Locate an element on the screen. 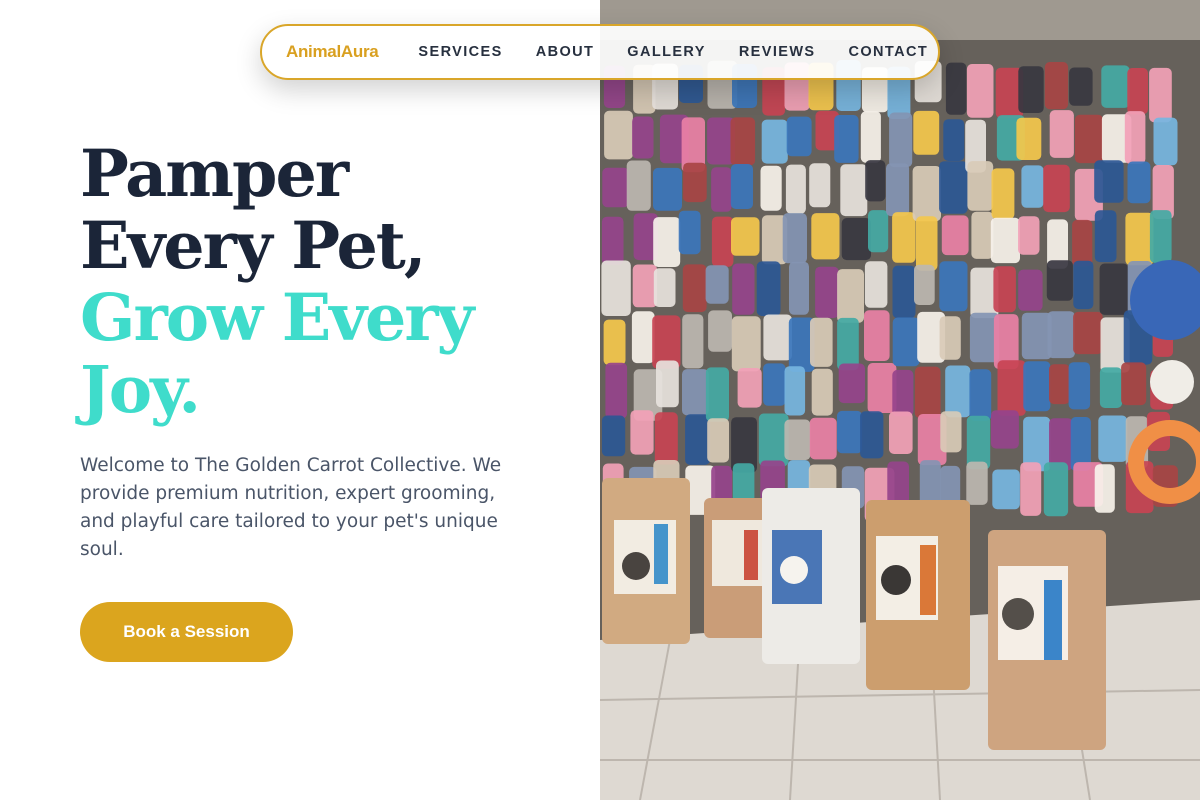 The image size is (1200, 800). book-session-button: Book a Session is located at coordinates (186, 632).